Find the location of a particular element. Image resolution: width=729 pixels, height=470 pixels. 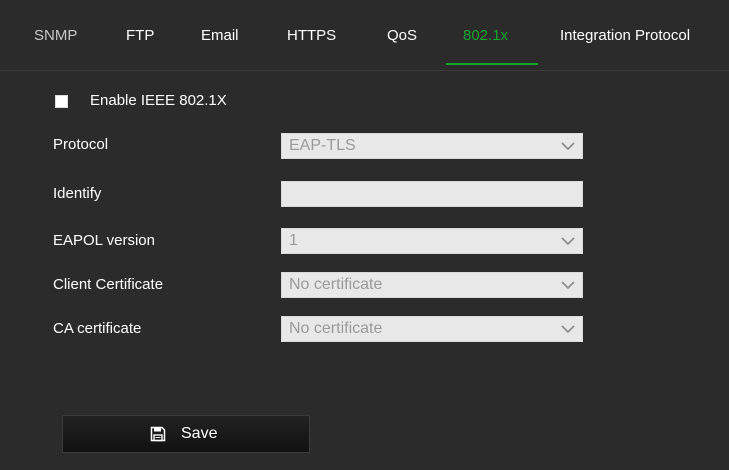

eapol-version-label: EAPOL version is located at coordinates (104, 240).